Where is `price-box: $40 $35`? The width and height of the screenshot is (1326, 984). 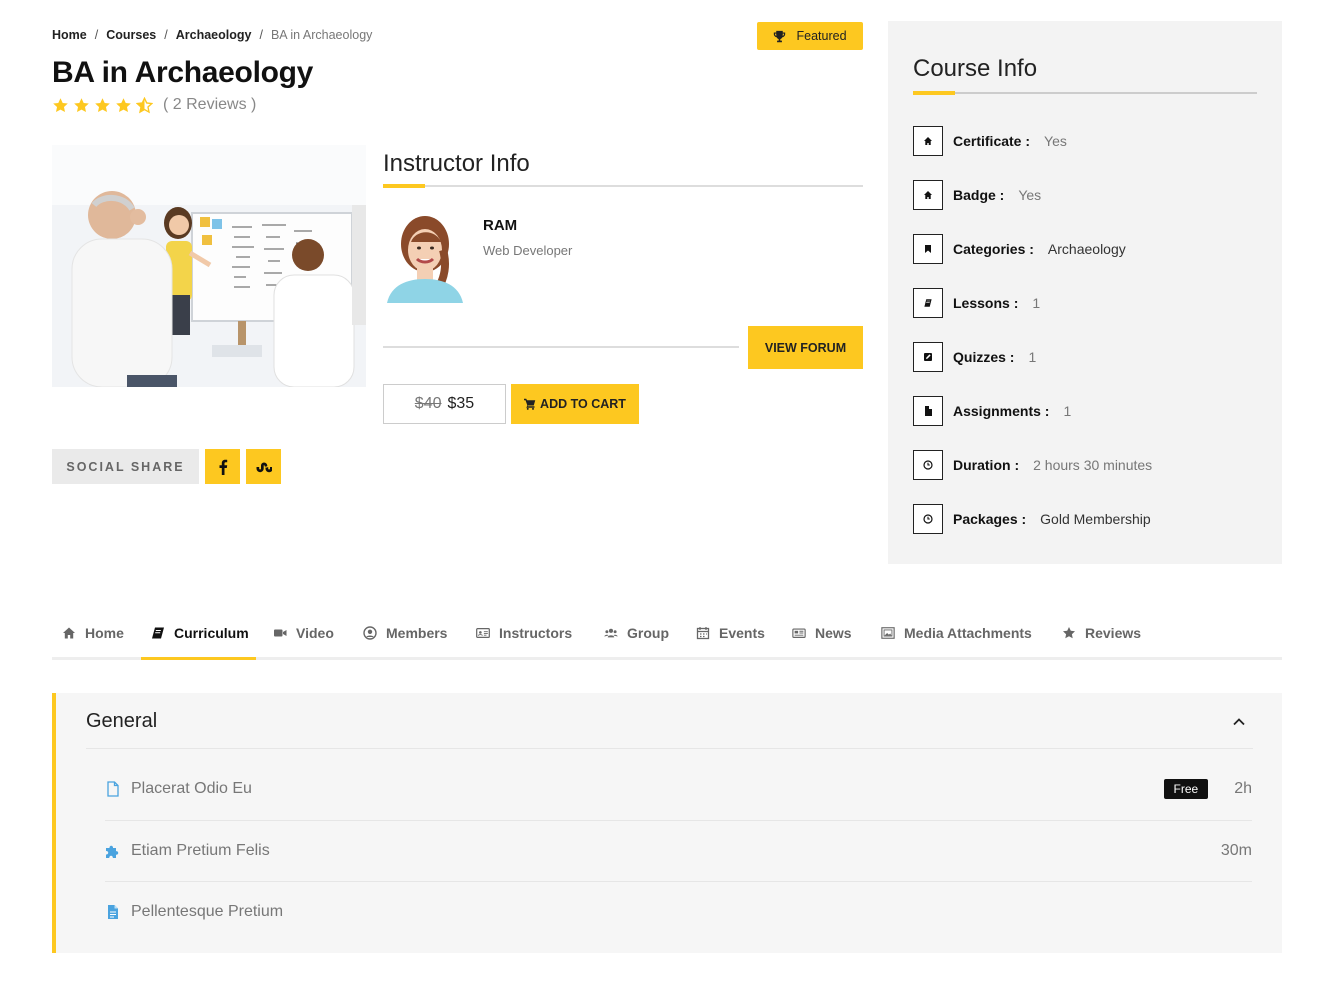
price-box: $40 $35 is located at coordinates (444, 404).